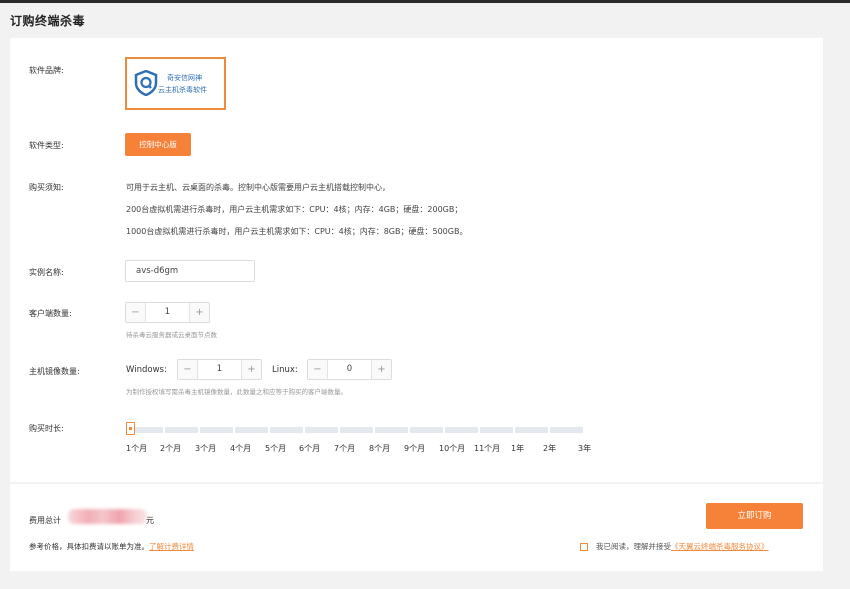 Image resolution: width=850 pixels, height=589 pixels. Describe the element at coordinates (45, 520) in the screenshot. I see `fee-label: 费用总计` at that location.